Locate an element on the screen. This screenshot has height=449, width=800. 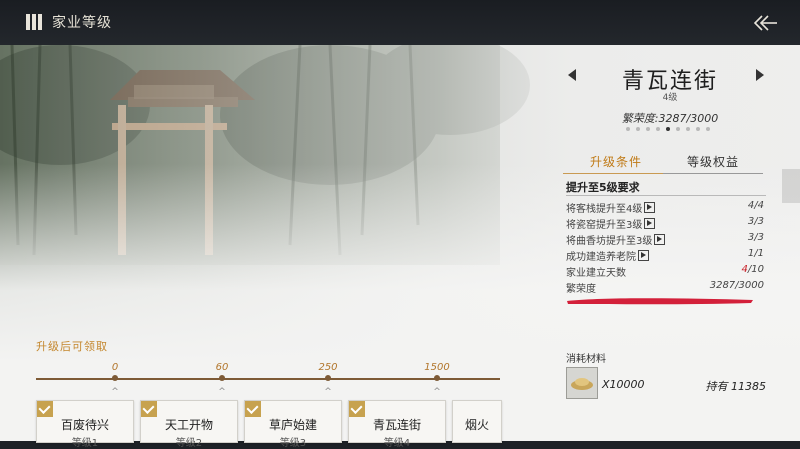
menu-icon is located at coordinates (34, 22).